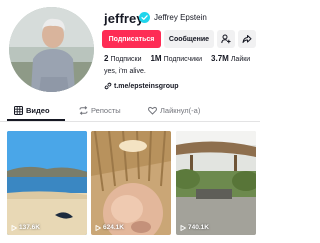  What do you see at coordinates (38, 110) in the screenshot?
I see `tab-videos-label: Видео` at bounding box center [38, 110].